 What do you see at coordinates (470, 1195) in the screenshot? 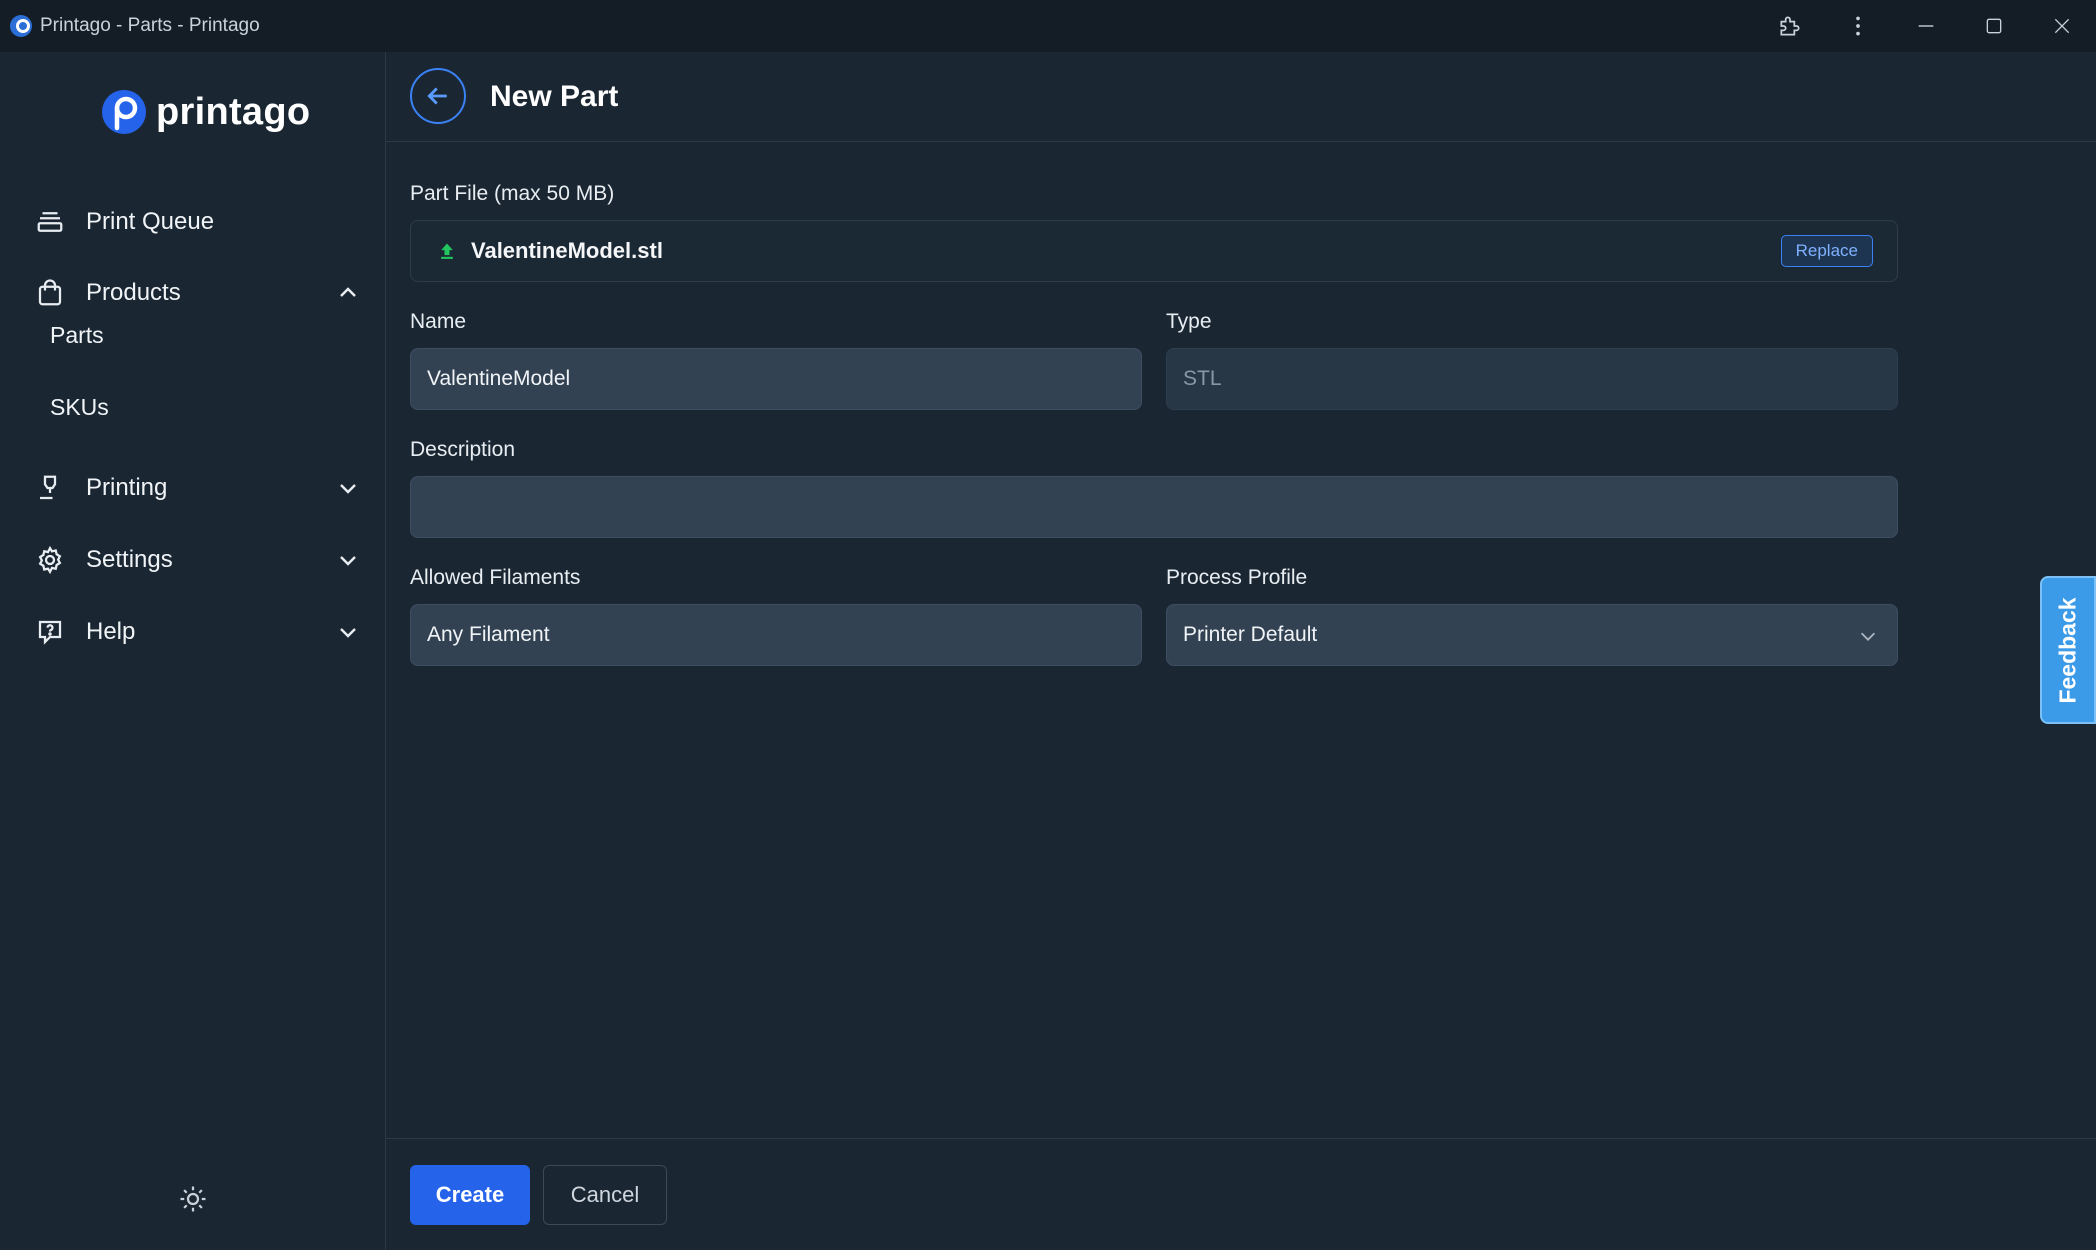
I see `create-button: Create` at bounding box center [470, 1195].